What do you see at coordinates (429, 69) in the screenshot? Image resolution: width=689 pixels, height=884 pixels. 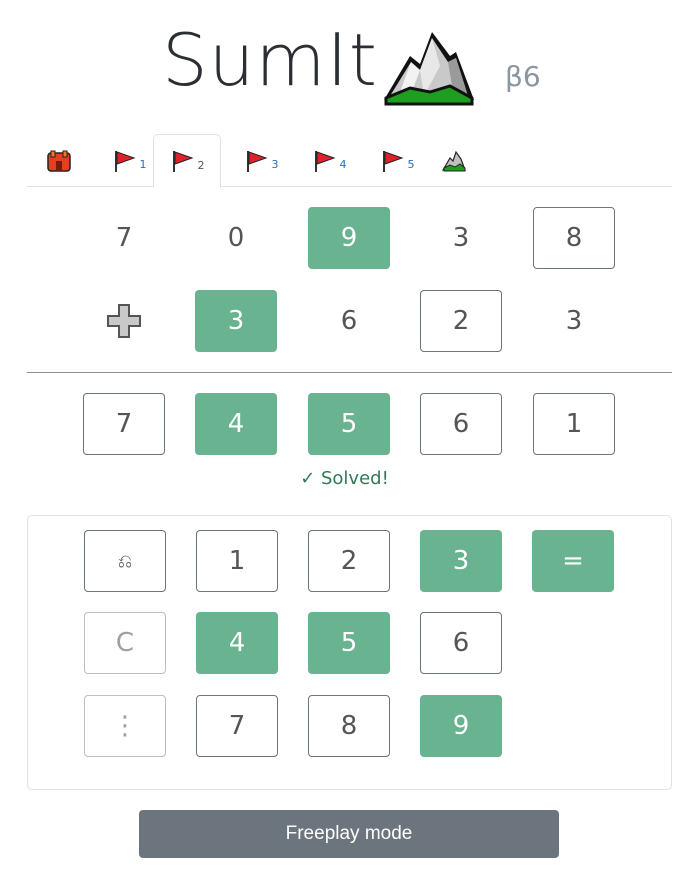 I see `mountain-logo-icon` at bounding box center [429, 69].